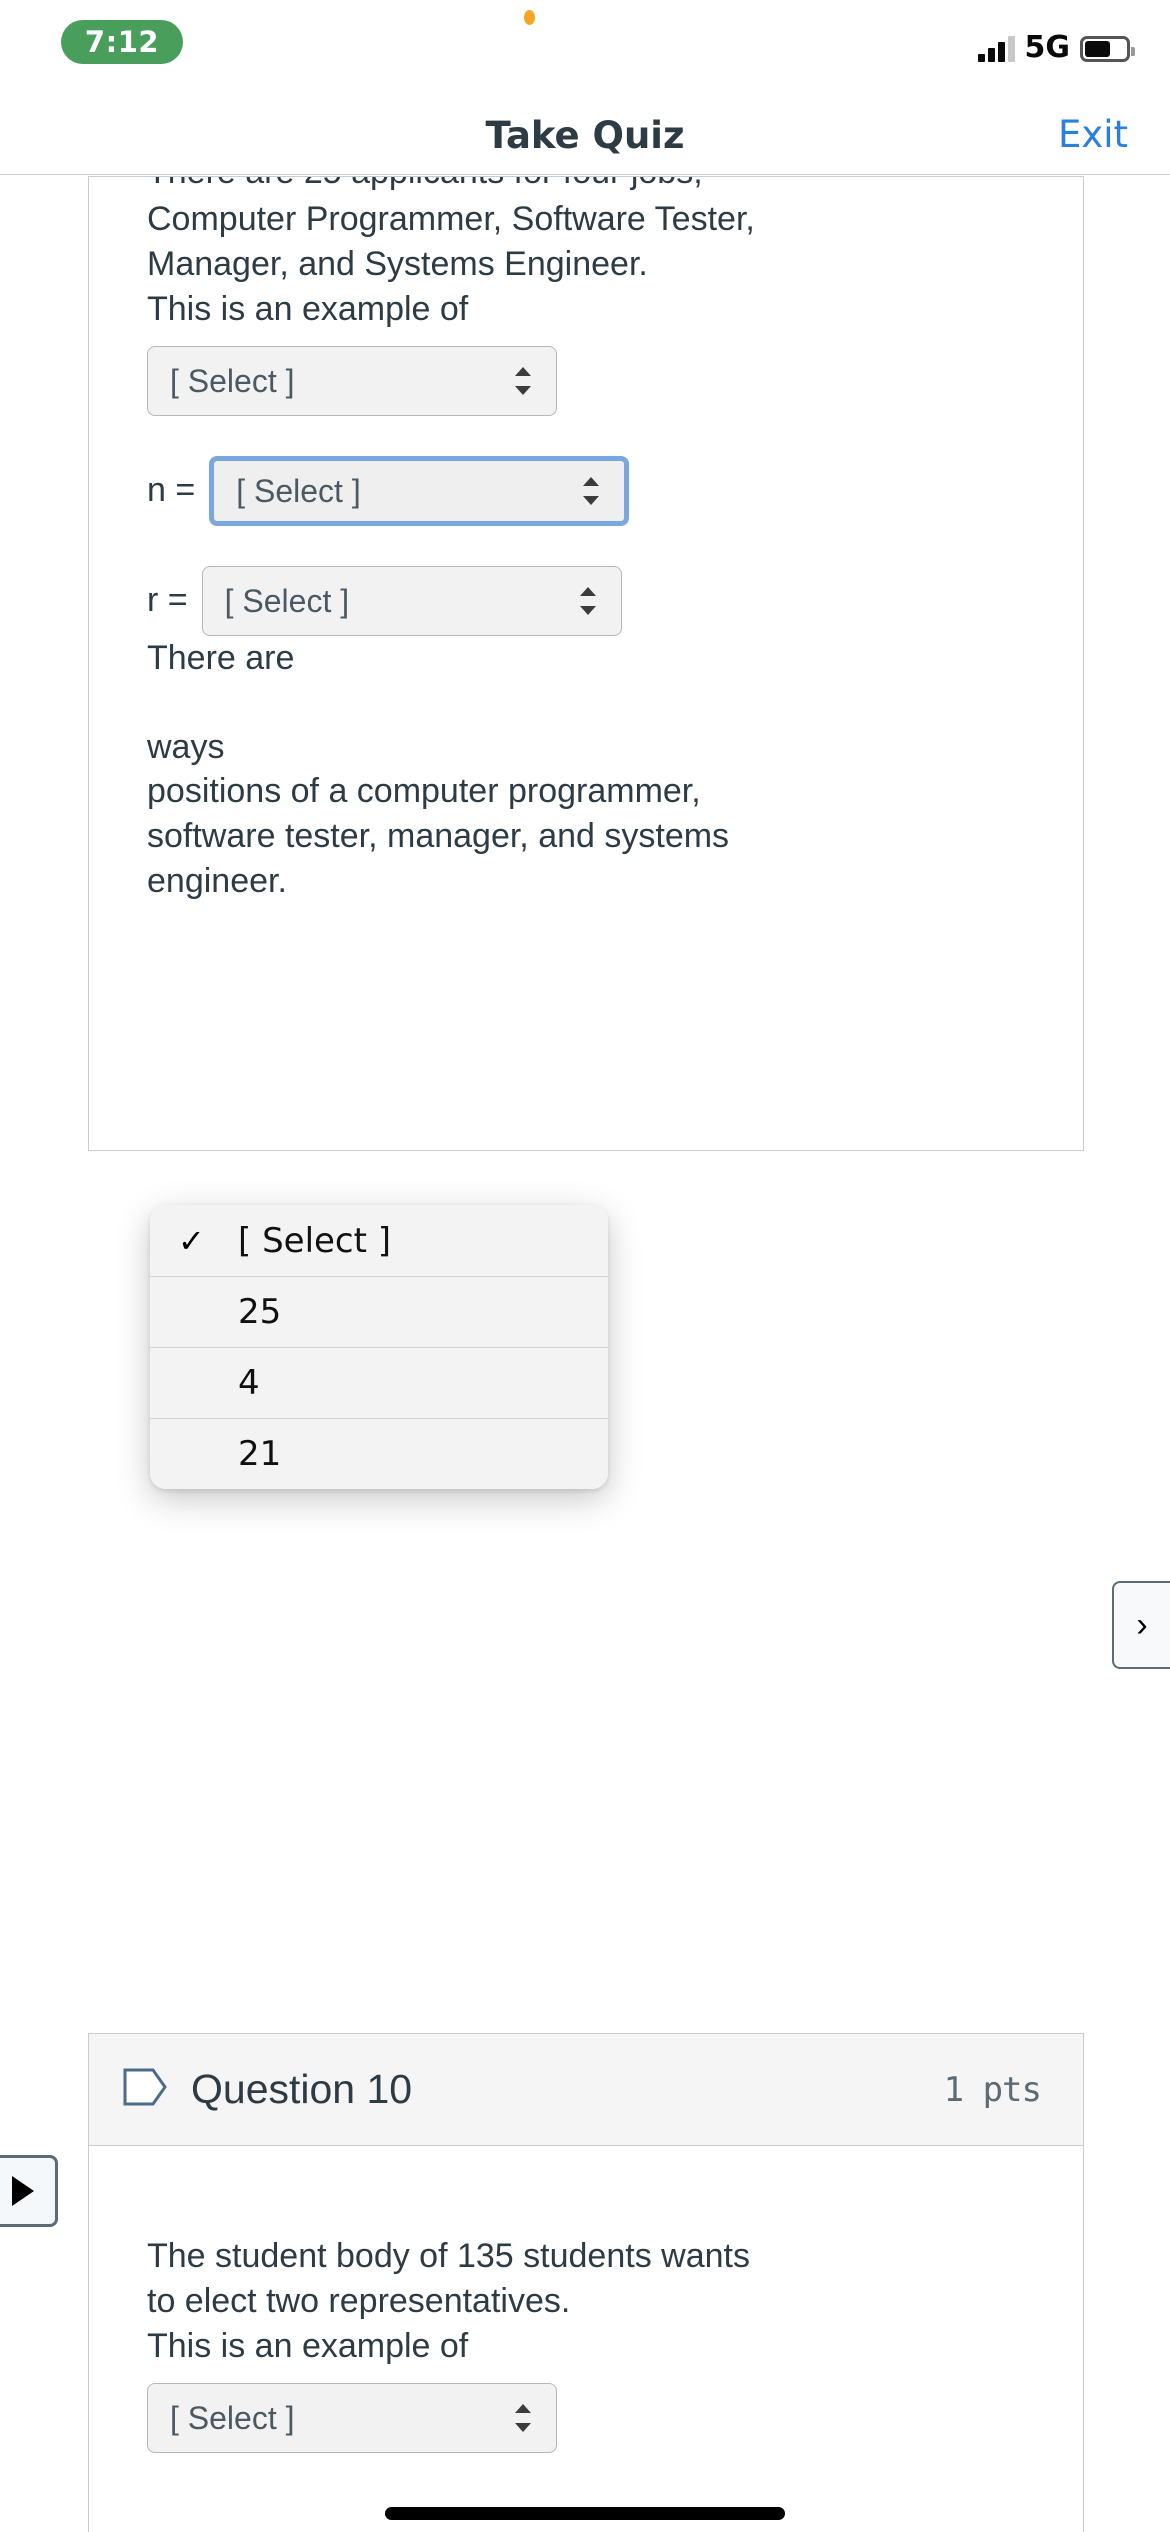 This screenshot has width=1170, height=2532. I want to click on question-9-r-select: [ Select ], so click(411, 600).